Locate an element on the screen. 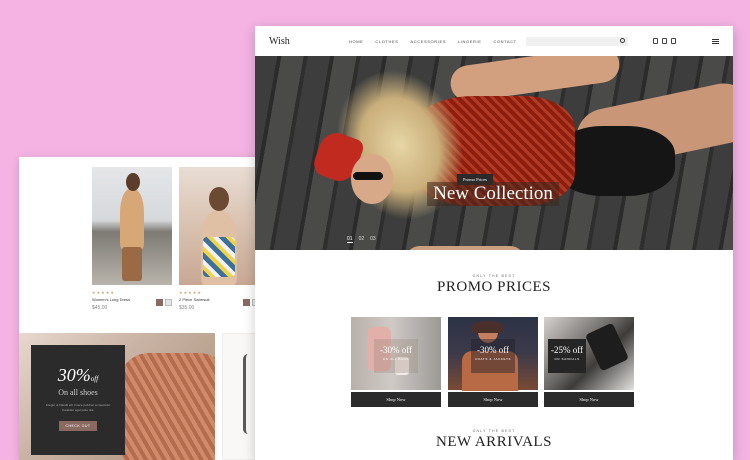 The height and width of the screenshot is (460, 750). product-actions is located at coordinates (164, 302).